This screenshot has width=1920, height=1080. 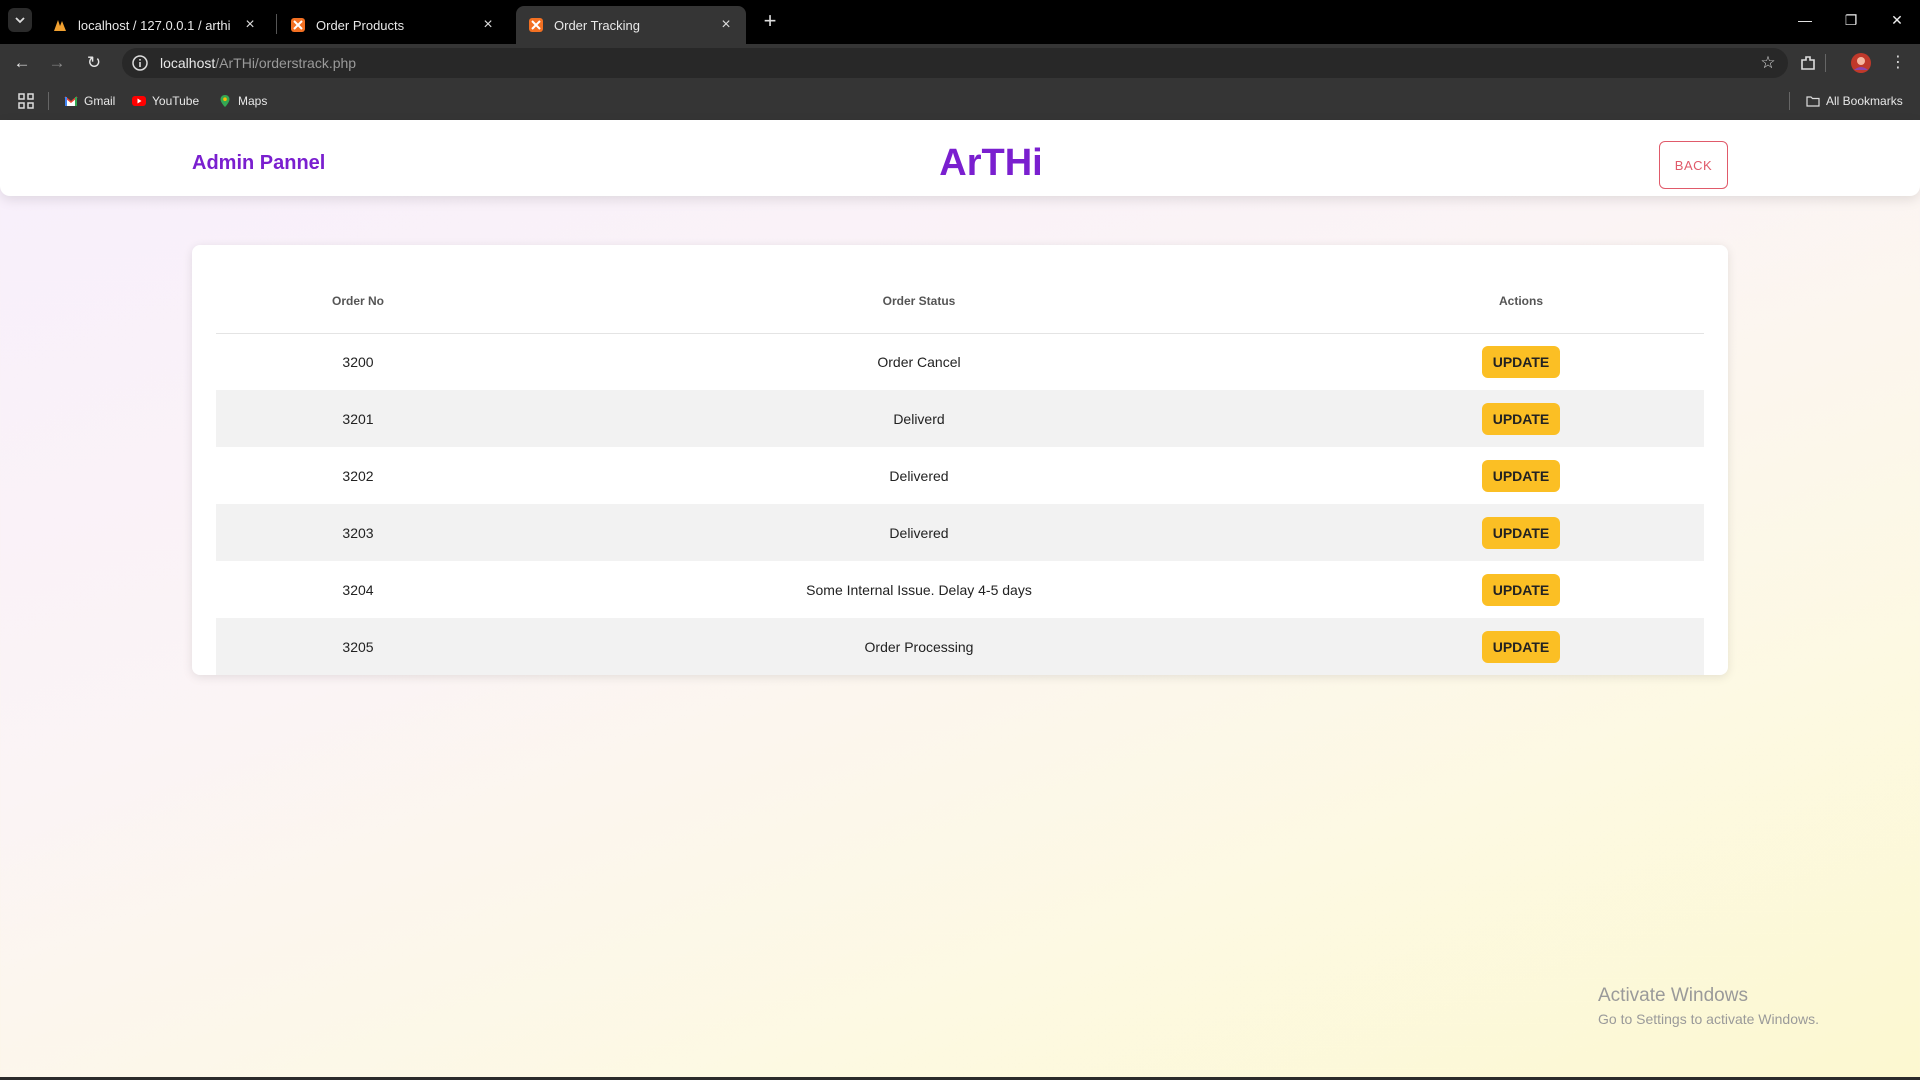 What do you see at coordinates (955, 63) in the screenshot?
I see `address-bar: localhost/ArTHi/orderstrack.php ☆` at bounding box center [955, 63].